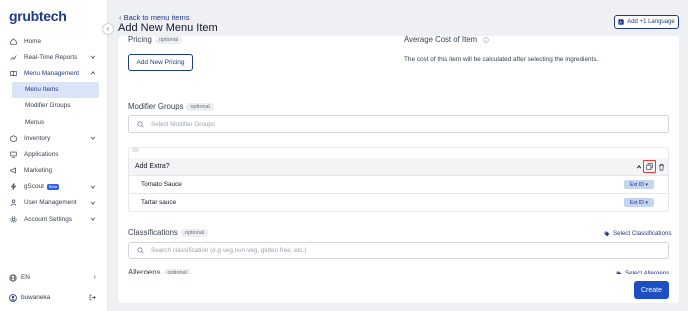 The image size is (688, 311). I want to click on sidebar-item-label: Account Settings, so click(48, 219).